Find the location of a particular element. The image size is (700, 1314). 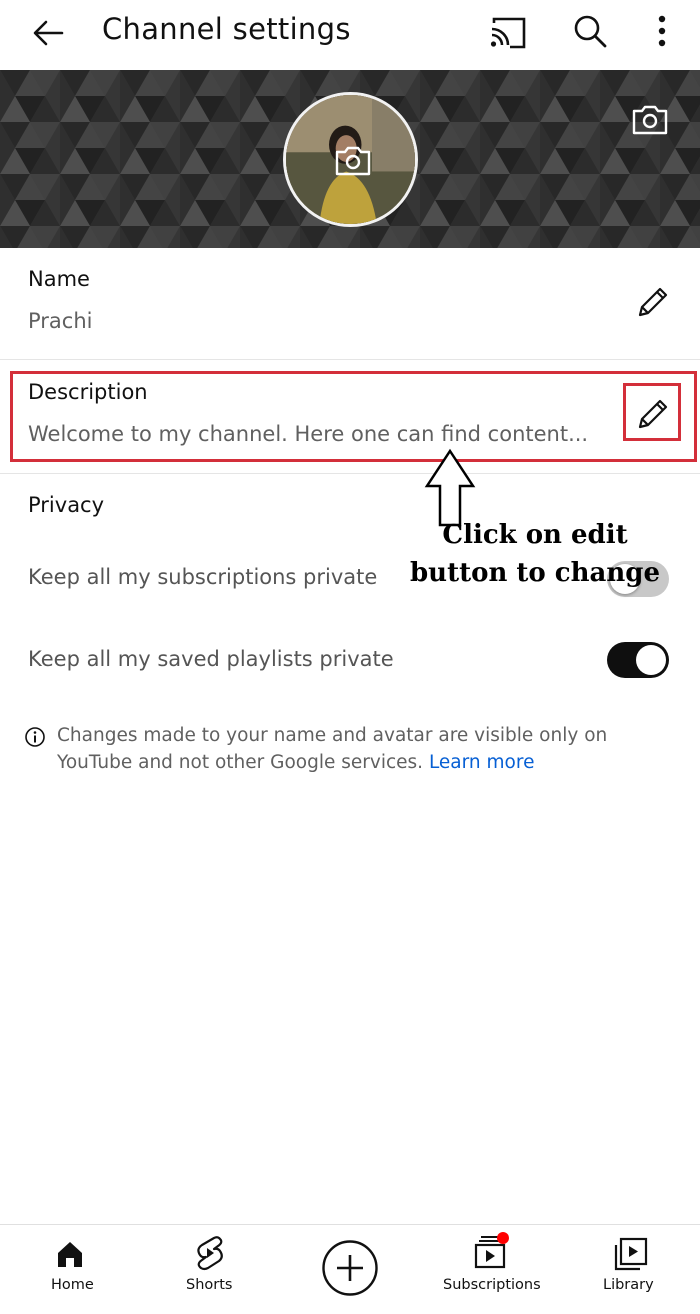

create-plus-icon is located at coordinates (350, 1268).